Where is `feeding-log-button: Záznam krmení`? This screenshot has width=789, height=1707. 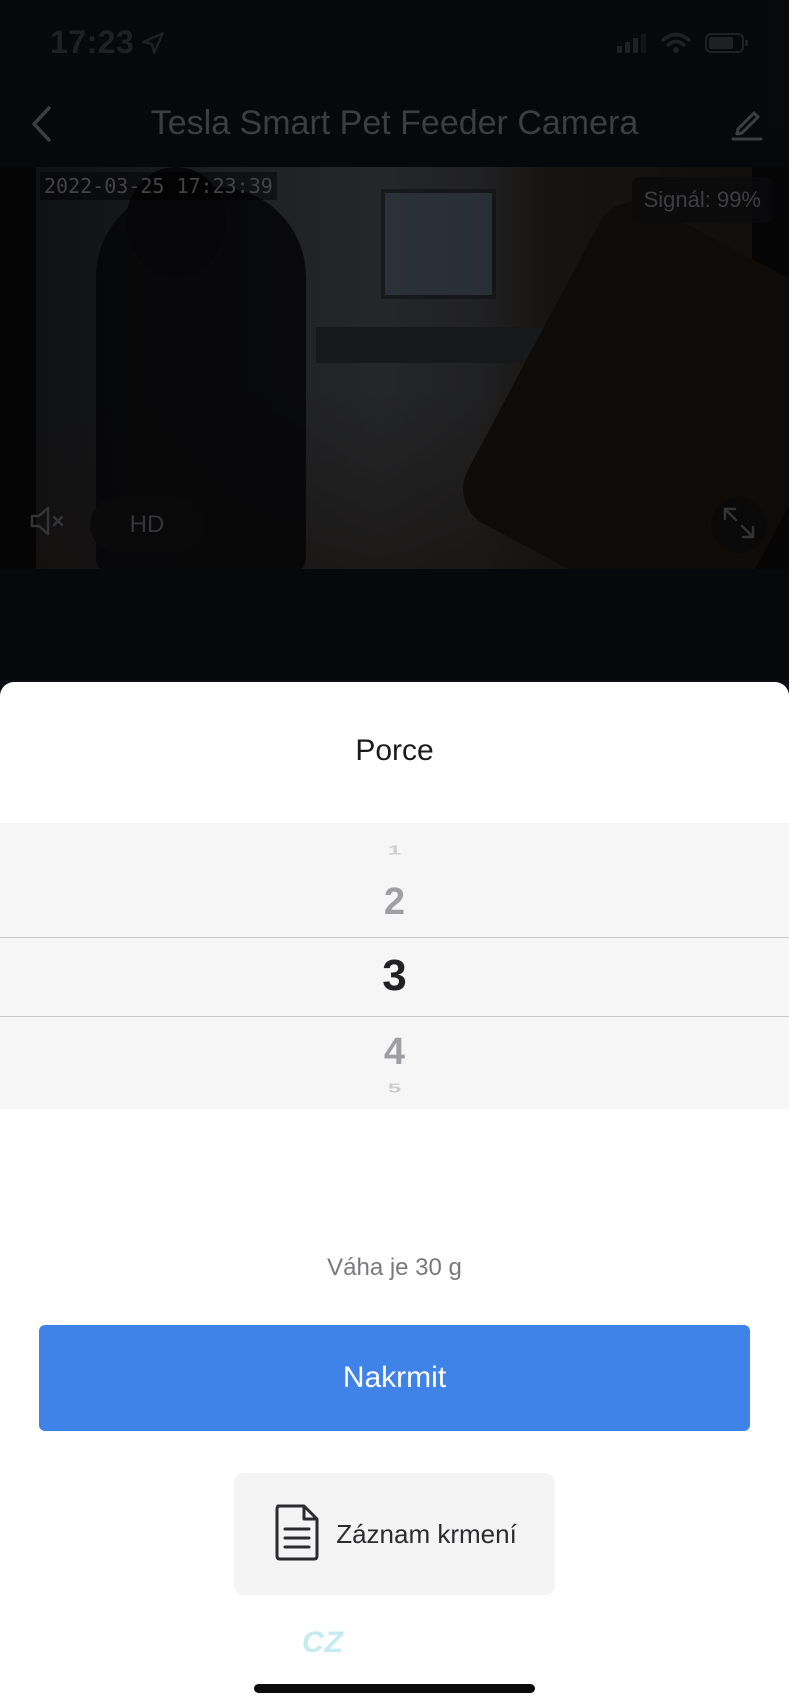
feeding-log-button: Záznam krmení is located at coordinates (394, 1534).